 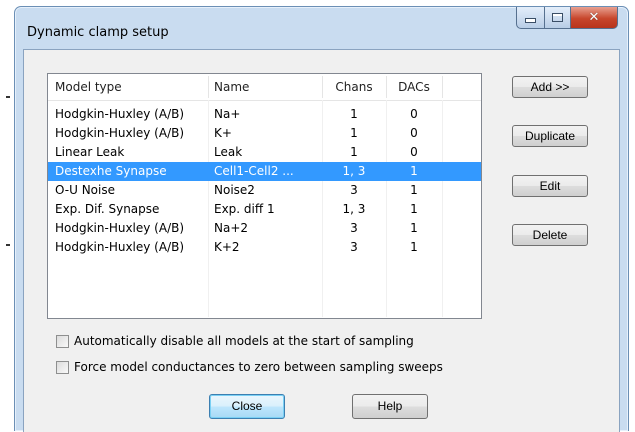 I want to click on cell-name: Noise2, so click(x=234, y=190).